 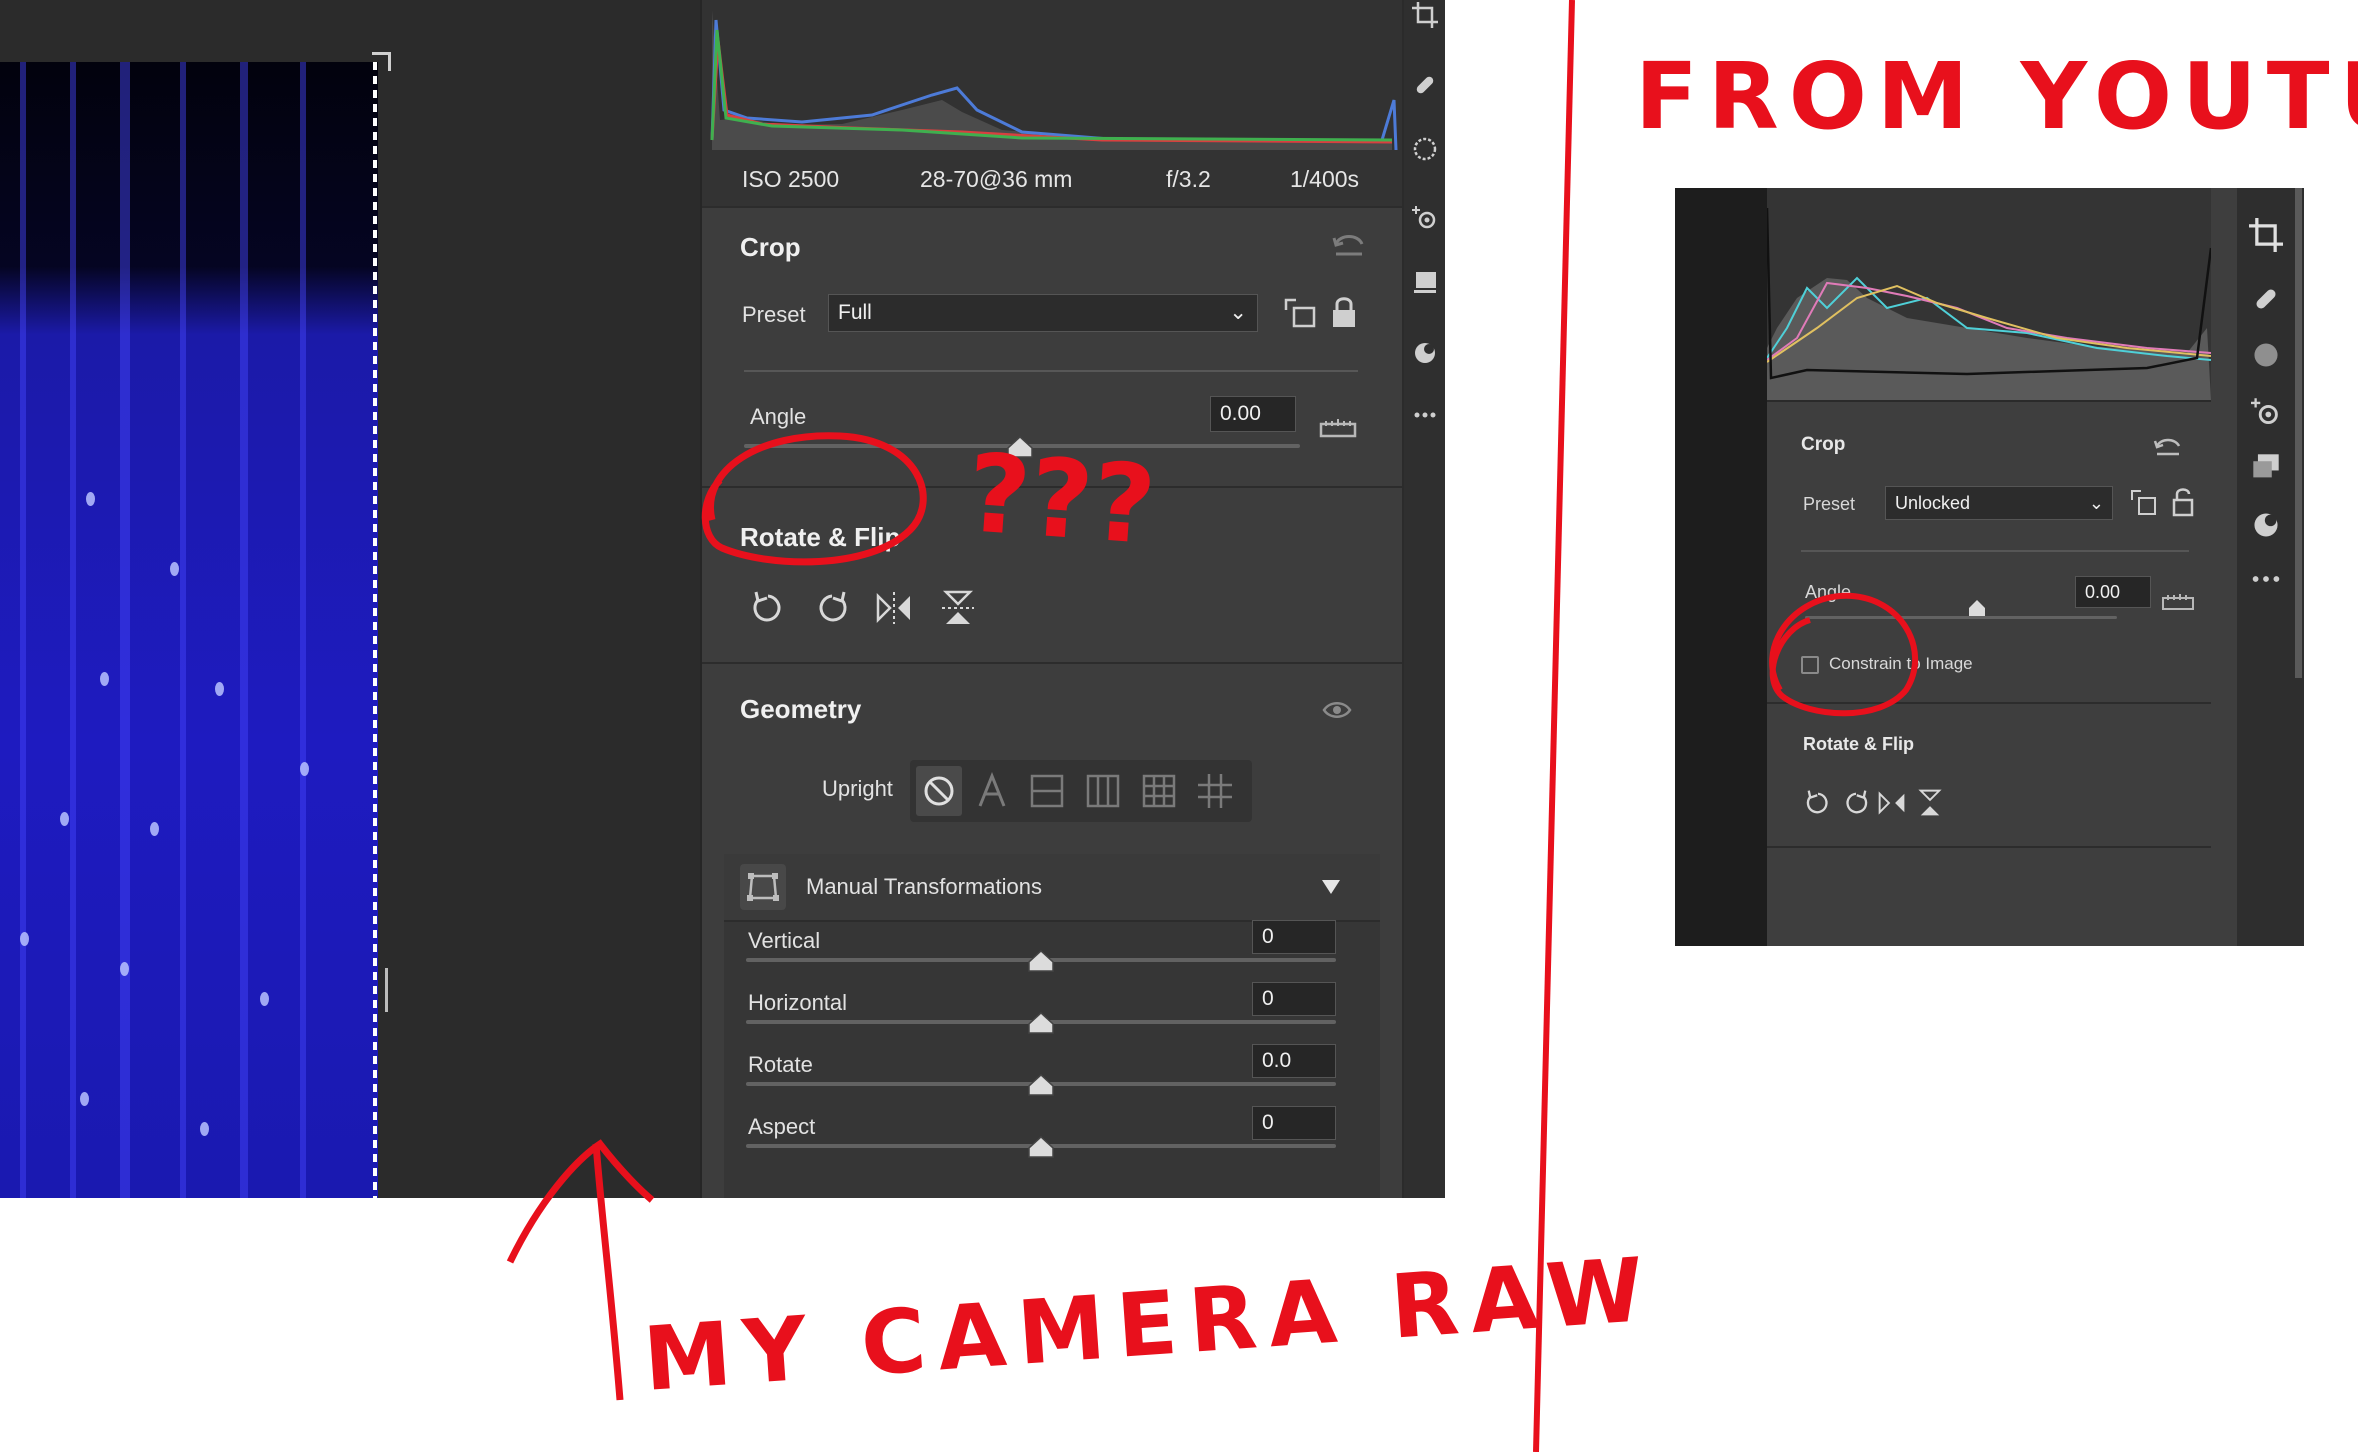 What do you see at coordinates (386, 990) in the screenshot?
I see `crop-side-handle` at bounding box center [386, 990].